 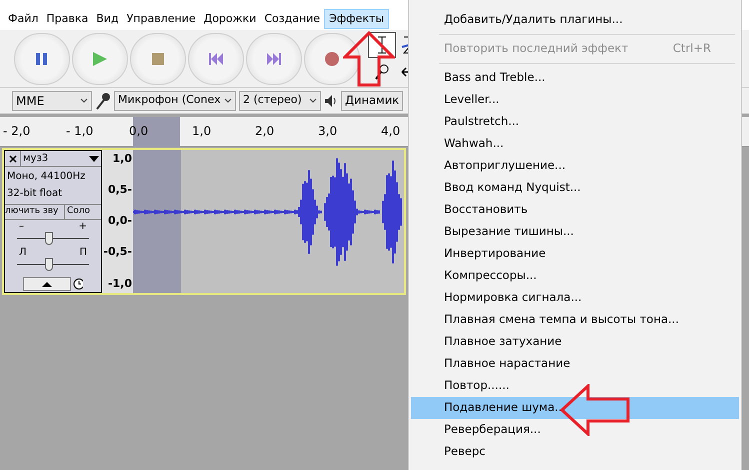 I want to click on skip-end-button, so click(x=274, y=58).